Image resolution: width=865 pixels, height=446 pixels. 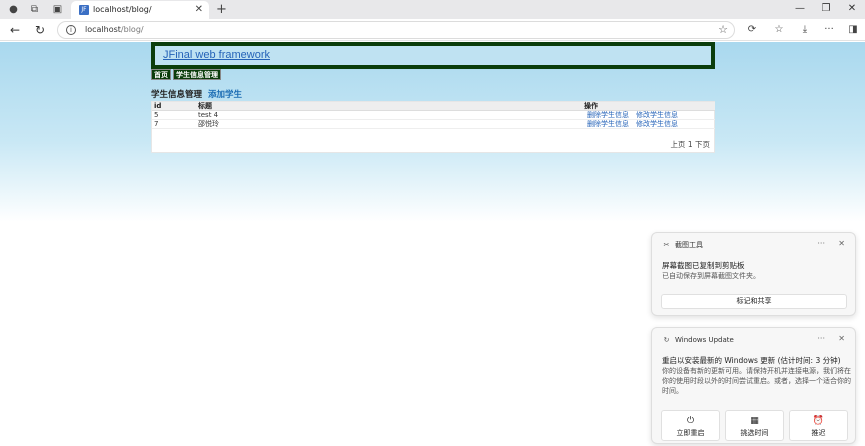 I want to click on button-label: 挑选时间, so click(x=754, y=433).